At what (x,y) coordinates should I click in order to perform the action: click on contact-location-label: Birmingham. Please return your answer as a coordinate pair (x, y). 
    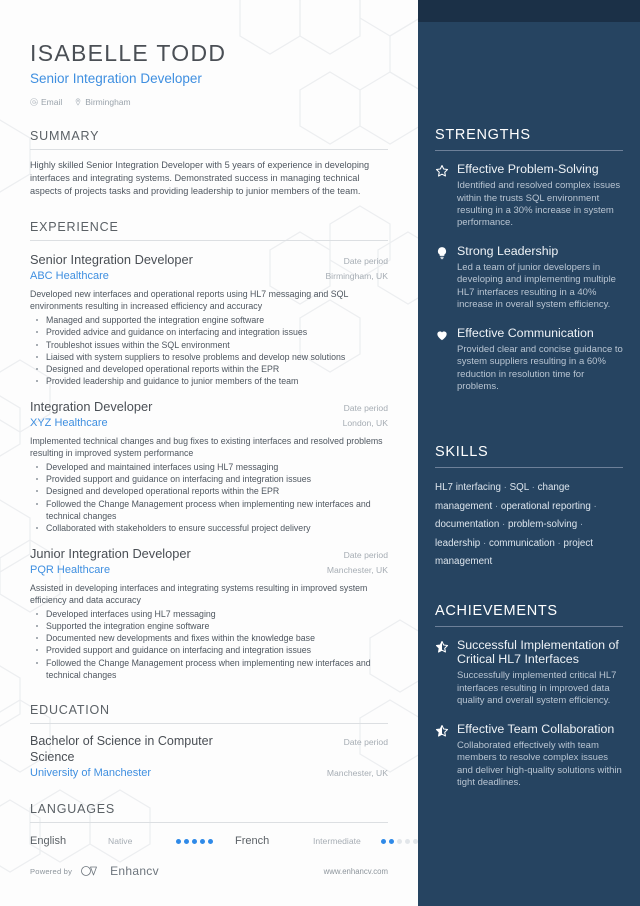
    Looking at the image, I should click on (108, 102).